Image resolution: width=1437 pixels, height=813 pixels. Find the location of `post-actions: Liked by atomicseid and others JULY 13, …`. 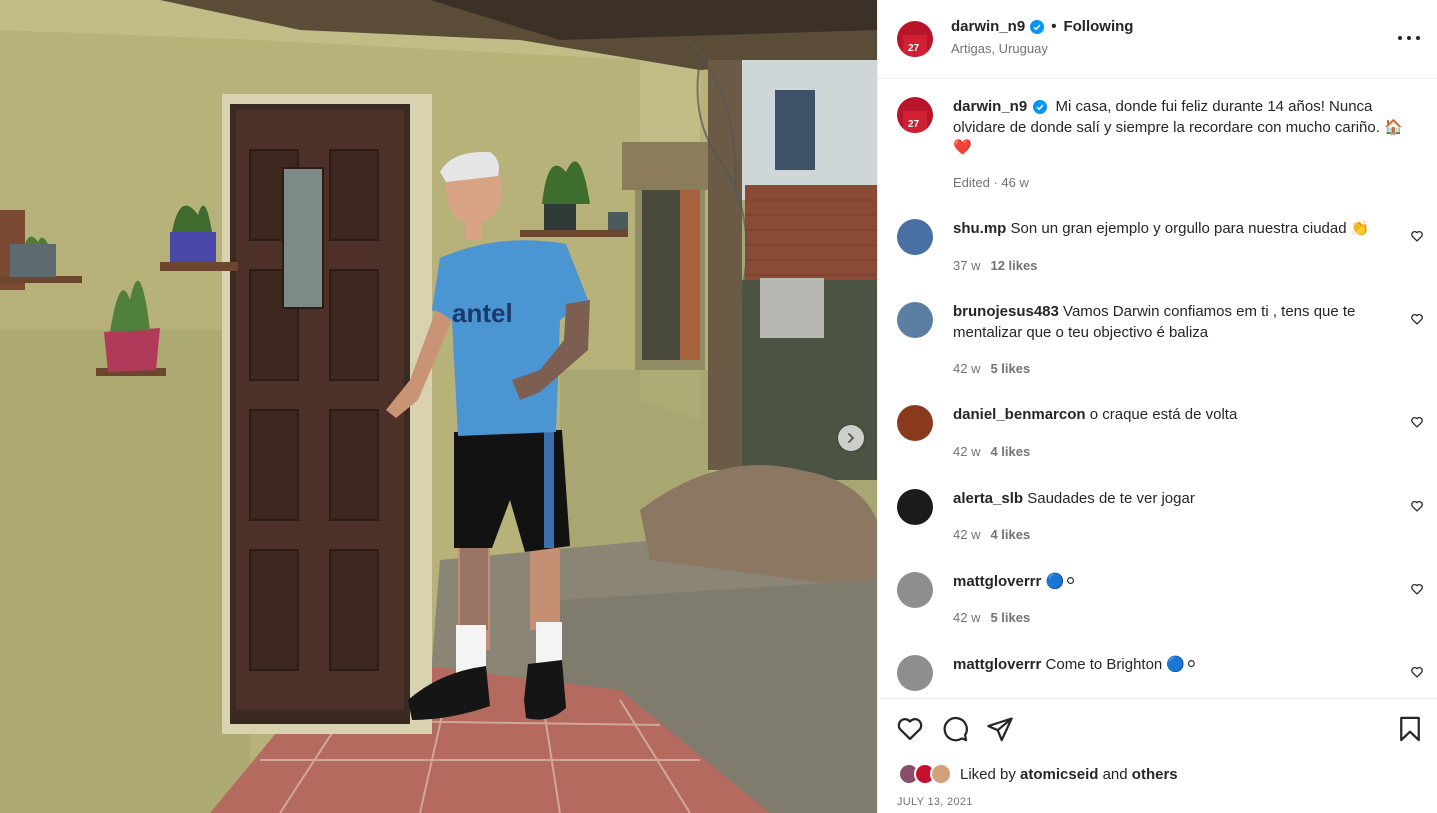

post-actions: Liked by atomicseid and others JULY 13, … is located at coordinates (1157, 755).